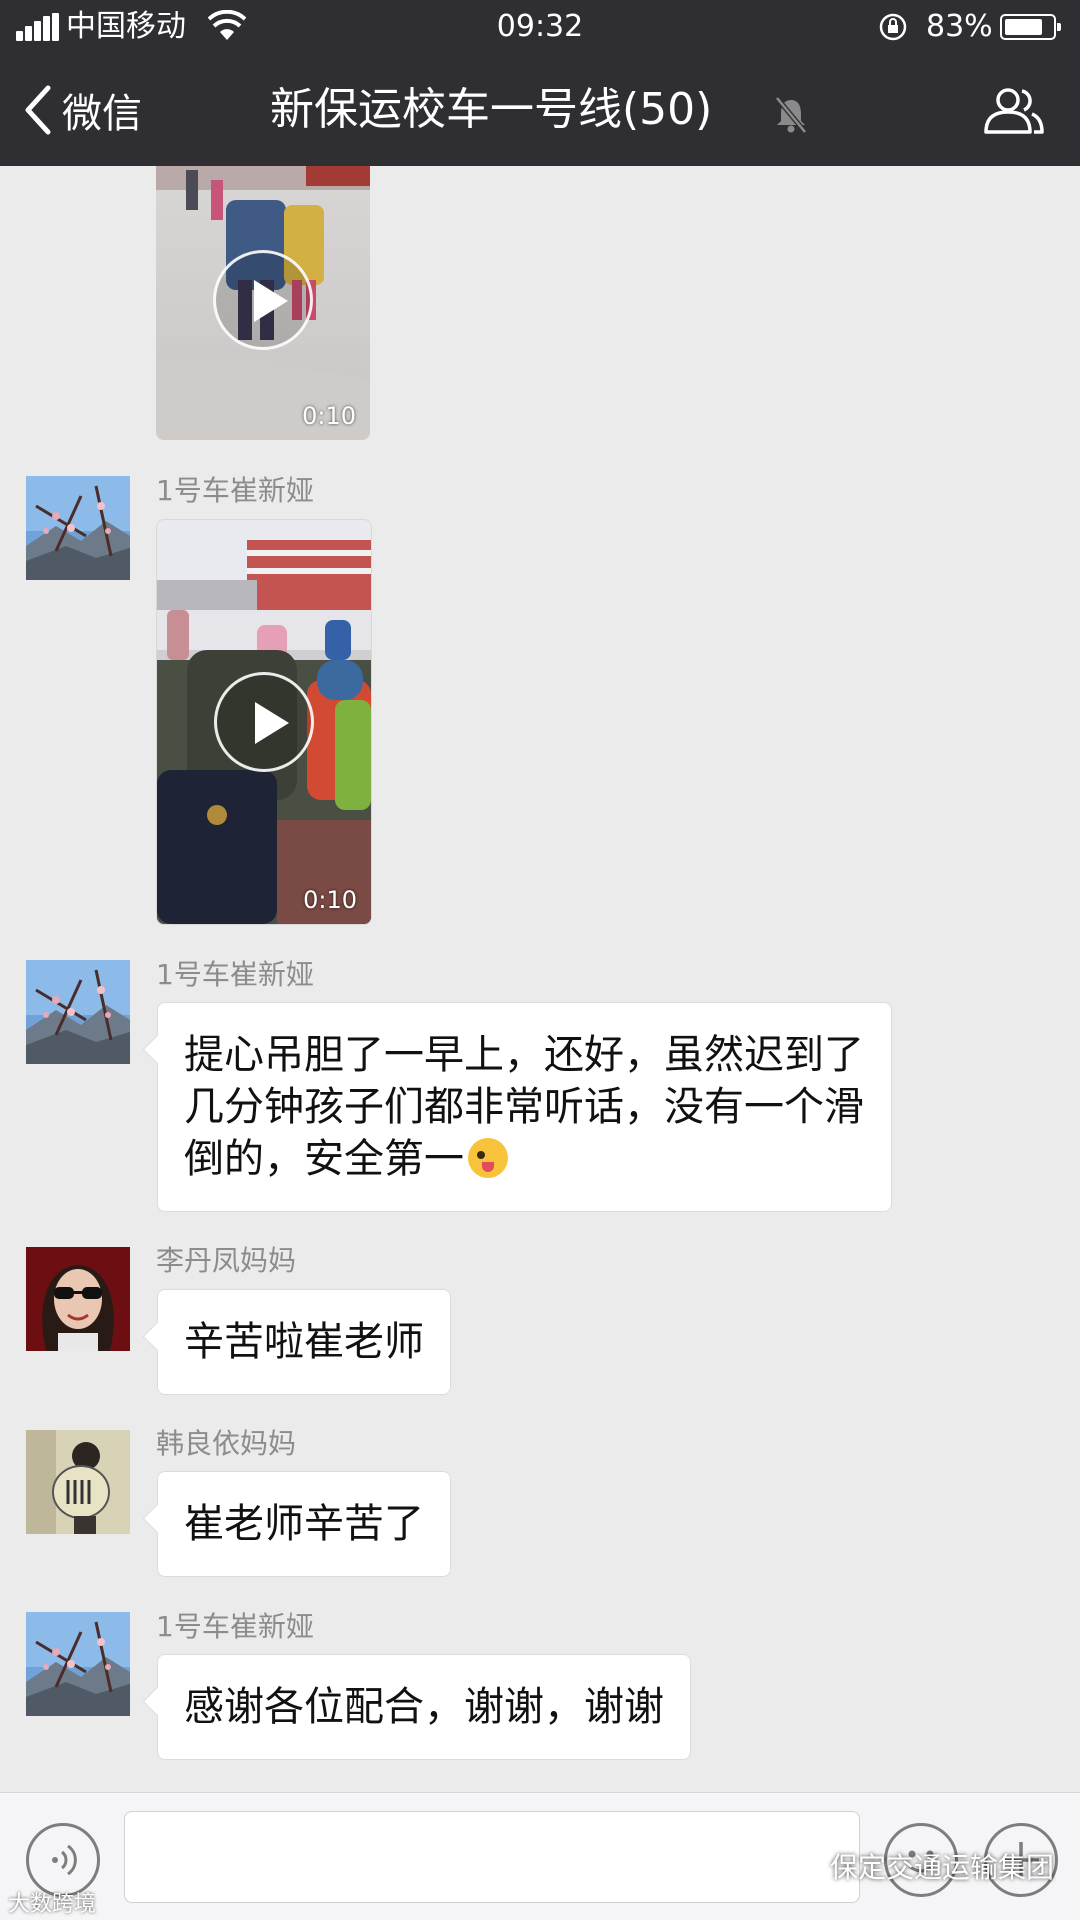  What do you see at coordinates (102, 114) in the screenshot?
I see `back-label: 微信` at bounding box center [102, 114].